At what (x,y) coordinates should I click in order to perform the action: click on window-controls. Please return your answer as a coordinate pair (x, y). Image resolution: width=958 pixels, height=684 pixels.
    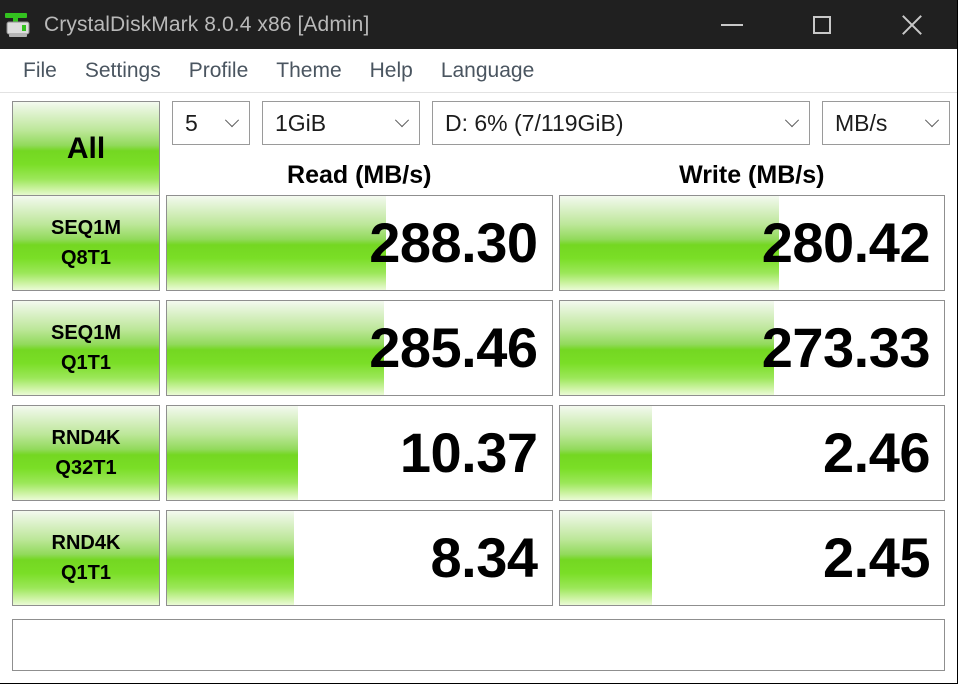
    Looking at the image, I should click on (822, 24).